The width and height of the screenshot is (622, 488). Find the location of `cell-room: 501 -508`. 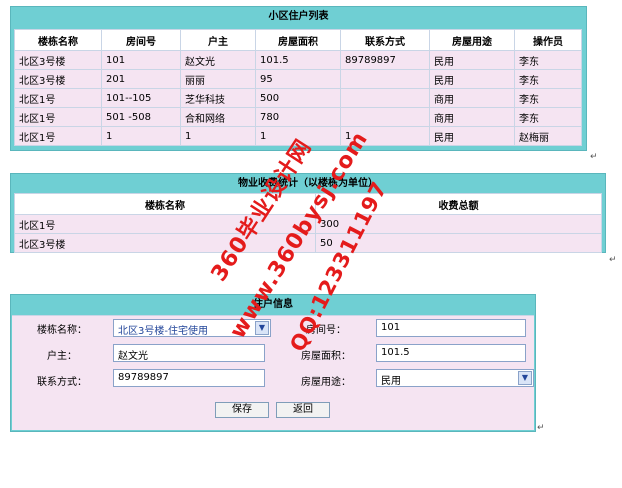

cell-room: 501 -508 is located at coordinates (141, 117).